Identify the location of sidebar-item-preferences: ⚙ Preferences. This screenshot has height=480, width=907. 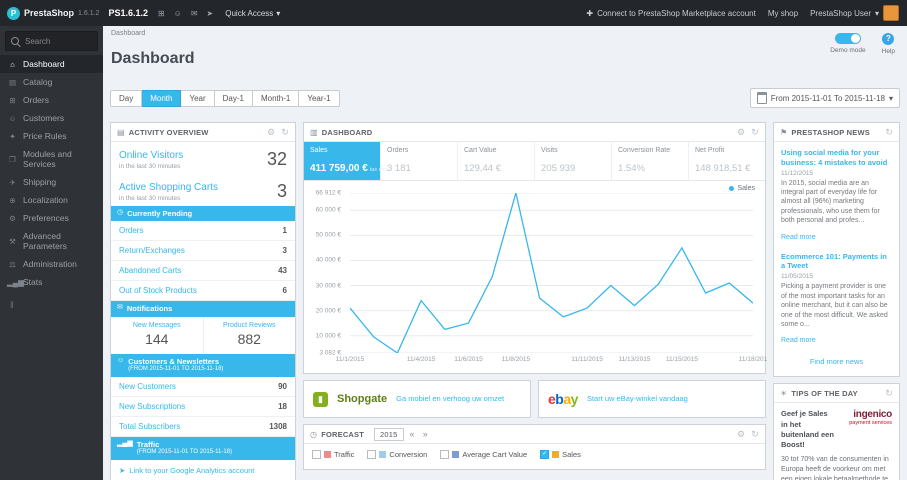
(51, 218).